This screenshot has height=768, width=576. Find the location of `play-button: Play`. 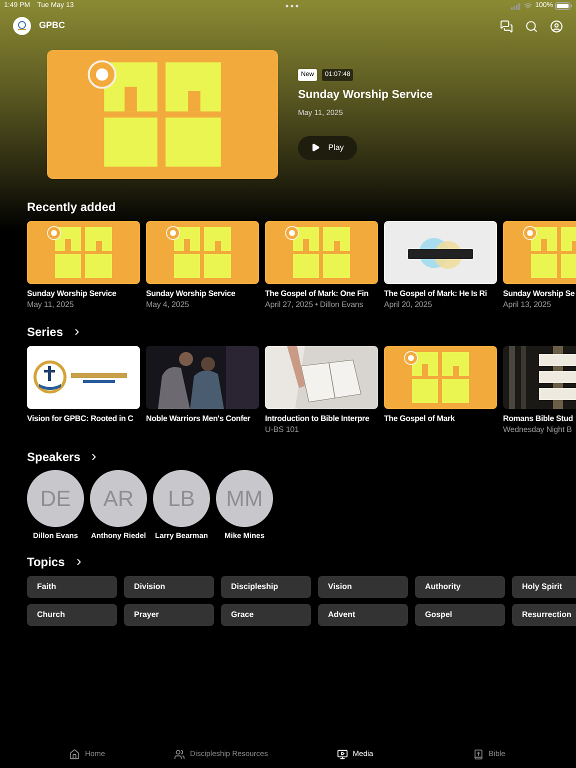

play-button: Play is located at coordinates (327, 148).